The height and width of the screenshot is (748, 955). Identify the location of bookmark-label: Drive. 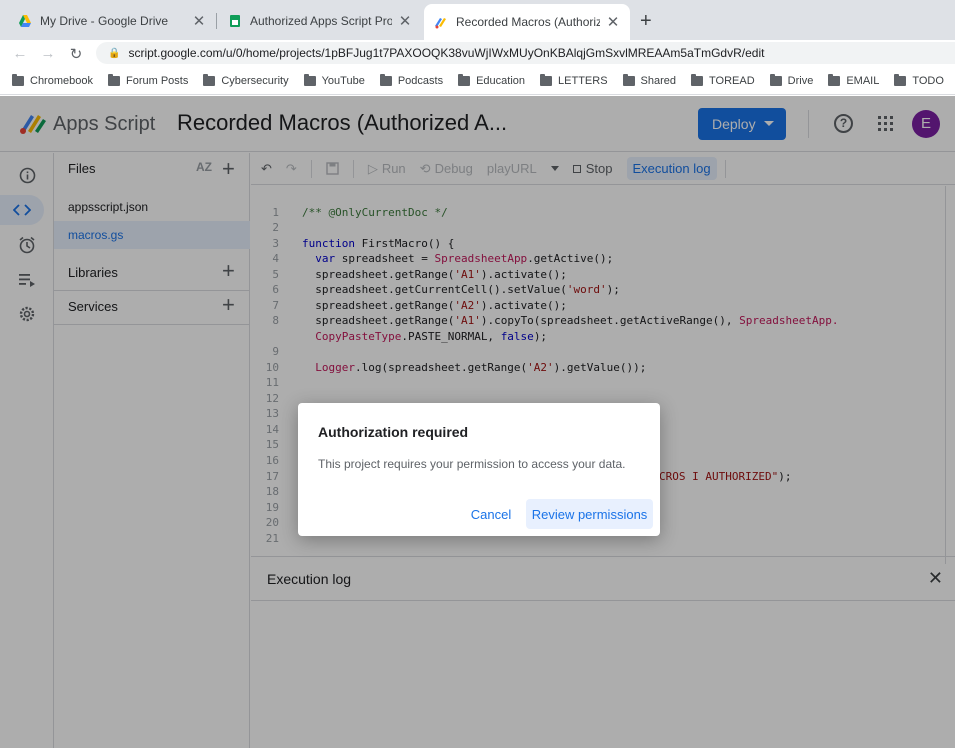
(800, 80).